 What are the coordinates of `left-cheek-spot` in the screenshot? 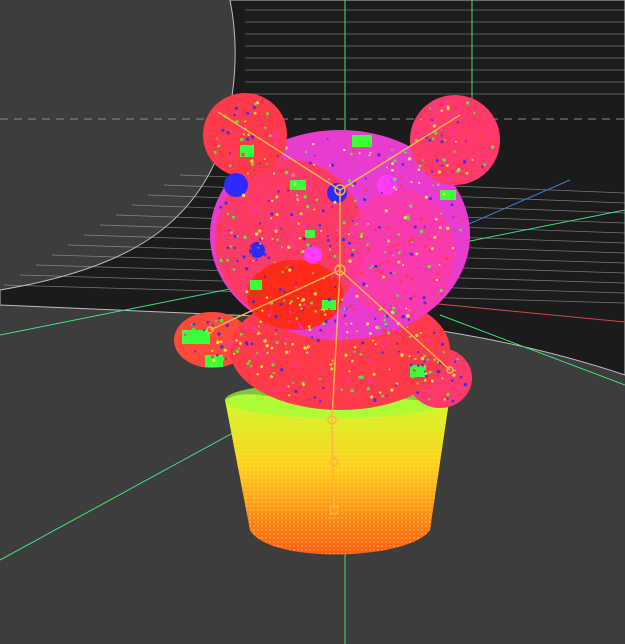 It's located at (236, 185).